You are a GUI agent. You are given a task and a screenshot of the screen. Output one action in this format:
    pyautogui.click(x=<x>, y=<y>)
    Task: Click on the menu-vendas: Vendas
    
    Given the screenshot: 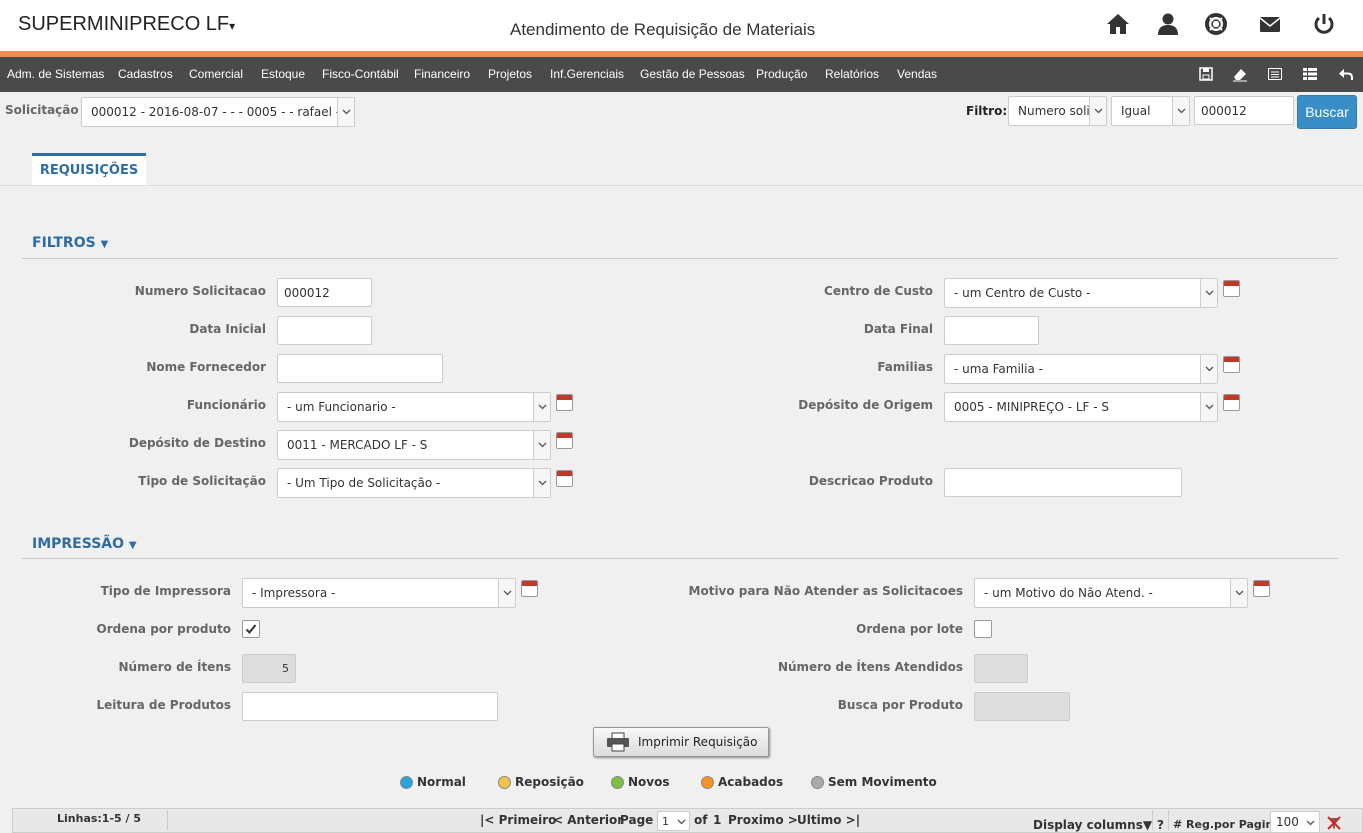 What is the action you would take?
    pyautogui.click(x=917, y=74)
    